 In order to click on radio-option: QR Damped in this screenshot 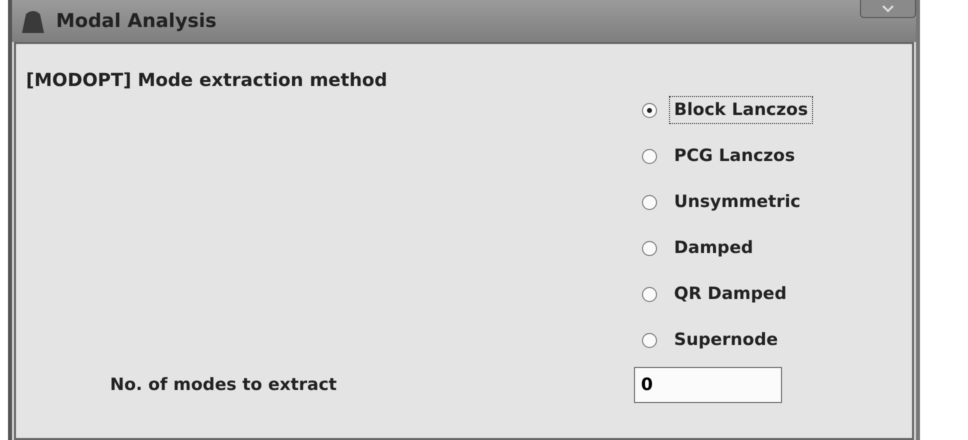, I will do `click(777, 294)`.